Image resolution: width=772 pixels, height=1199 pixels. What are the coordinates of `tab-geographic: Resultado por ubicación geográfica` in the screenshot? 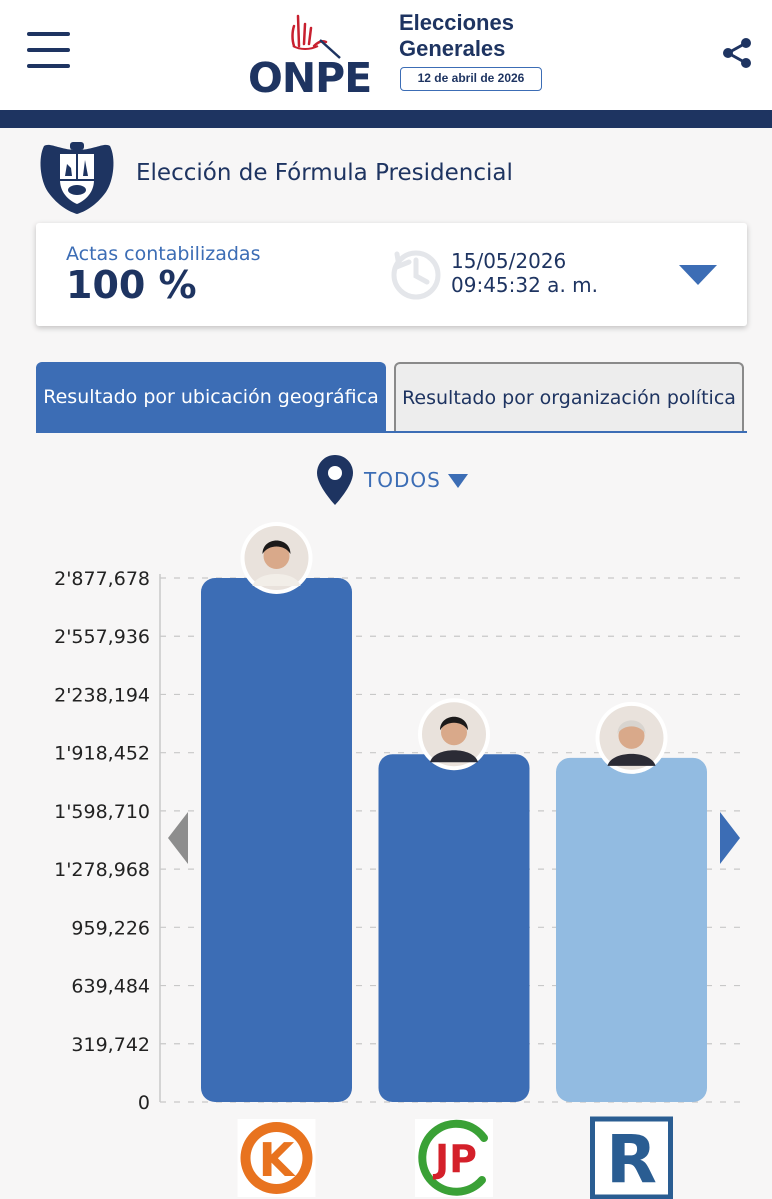 It's located at (211, 397).